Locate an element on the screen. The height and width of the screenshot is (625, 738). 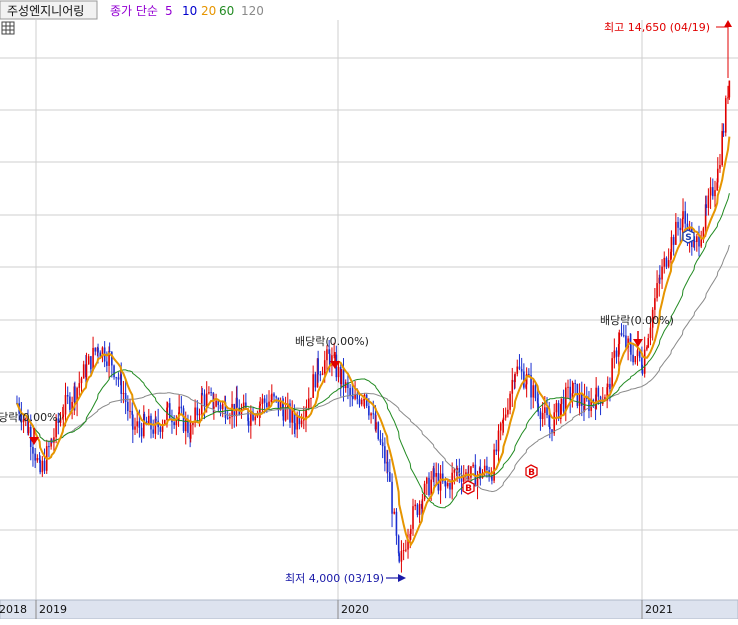
dividend-label-2019: 배당락(0.00%) is located at coordinates (332, 341).